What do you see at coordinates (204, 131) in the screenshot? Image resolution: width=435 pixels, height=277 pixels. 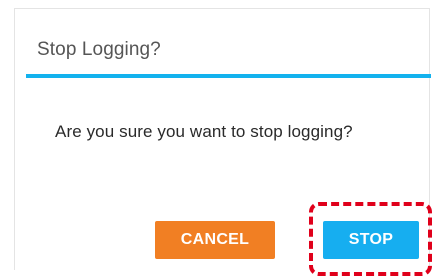 I see `dialog-message: Are you sure you want to stop logging?` at bounding box center [204, 131].